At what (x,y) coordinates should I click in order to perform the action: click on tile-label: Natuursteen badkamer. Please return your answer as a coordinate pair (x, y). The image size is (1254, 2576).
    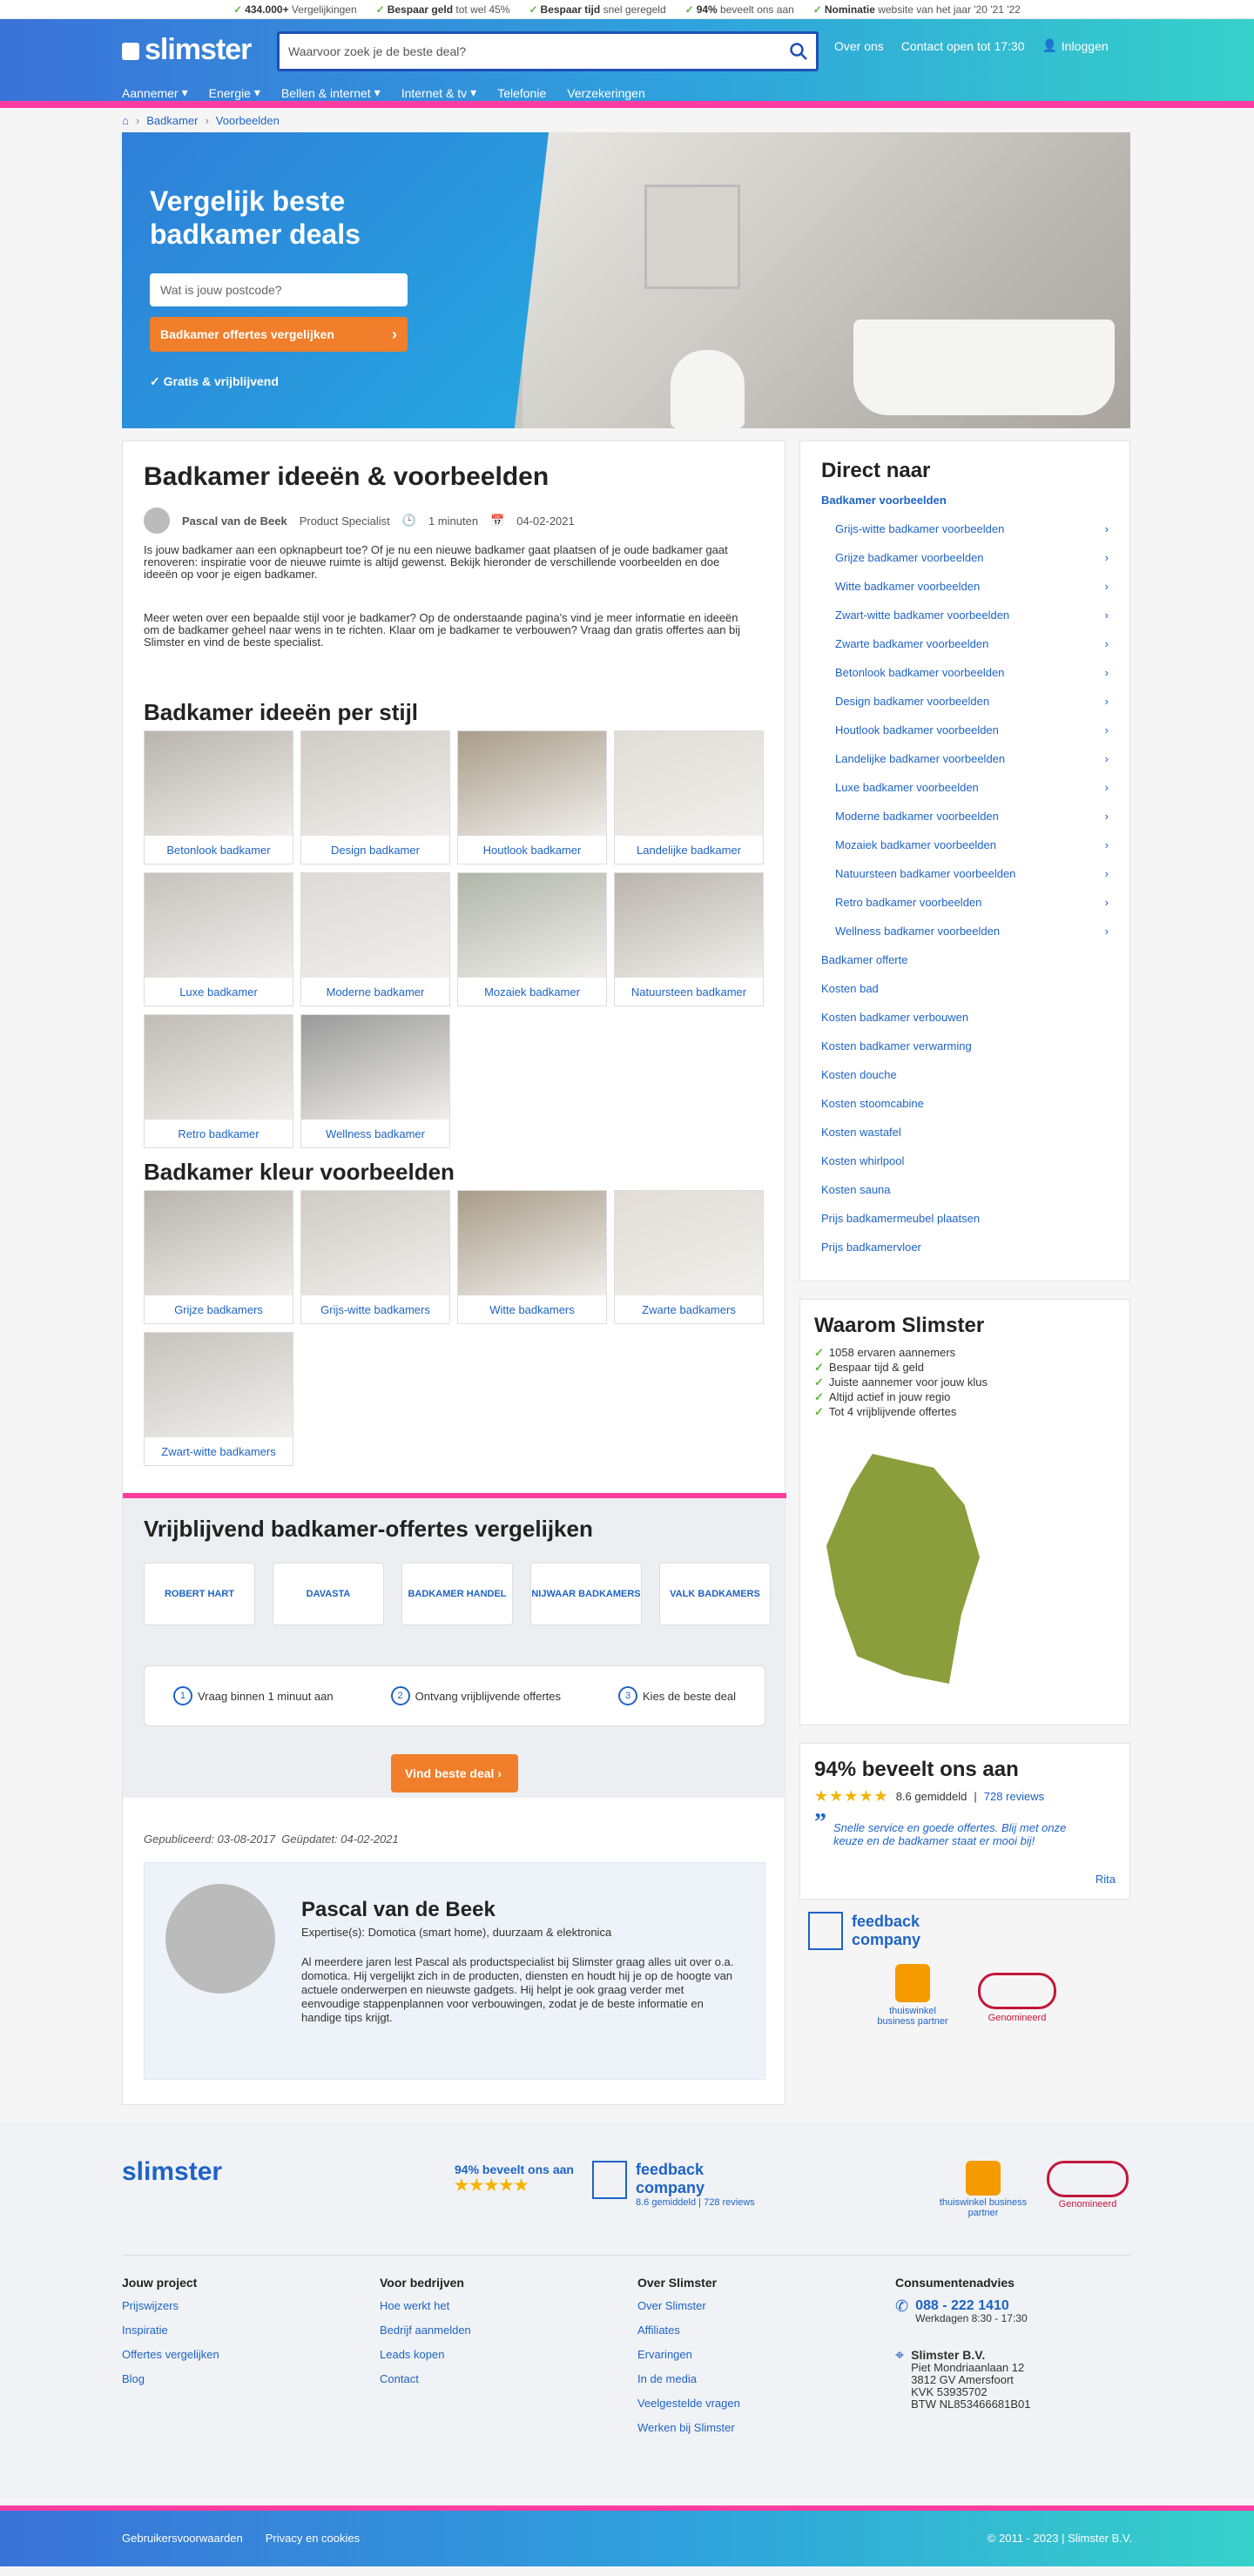
    Looking at the image, I should click on (689, 992).